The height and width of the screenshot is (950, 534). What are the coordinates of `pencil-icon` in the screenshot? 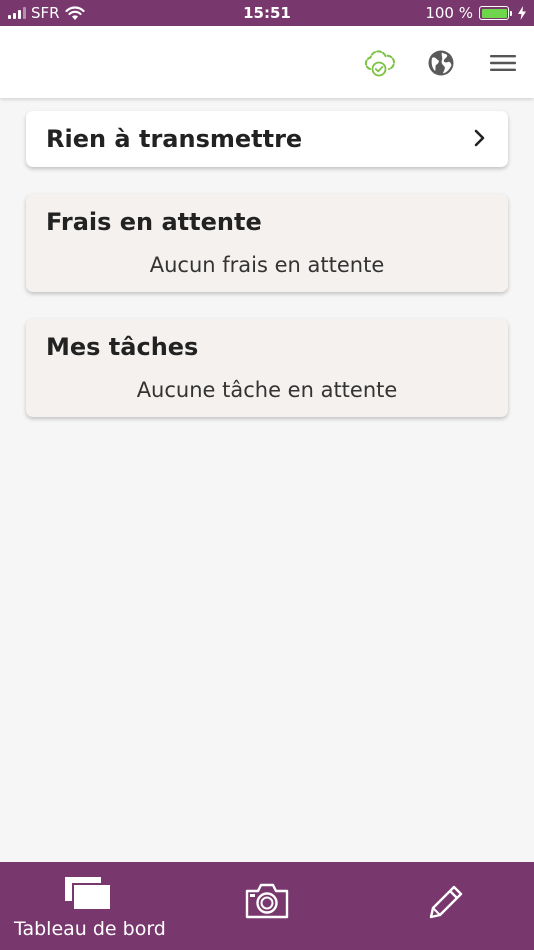 It's located at (446, 904).